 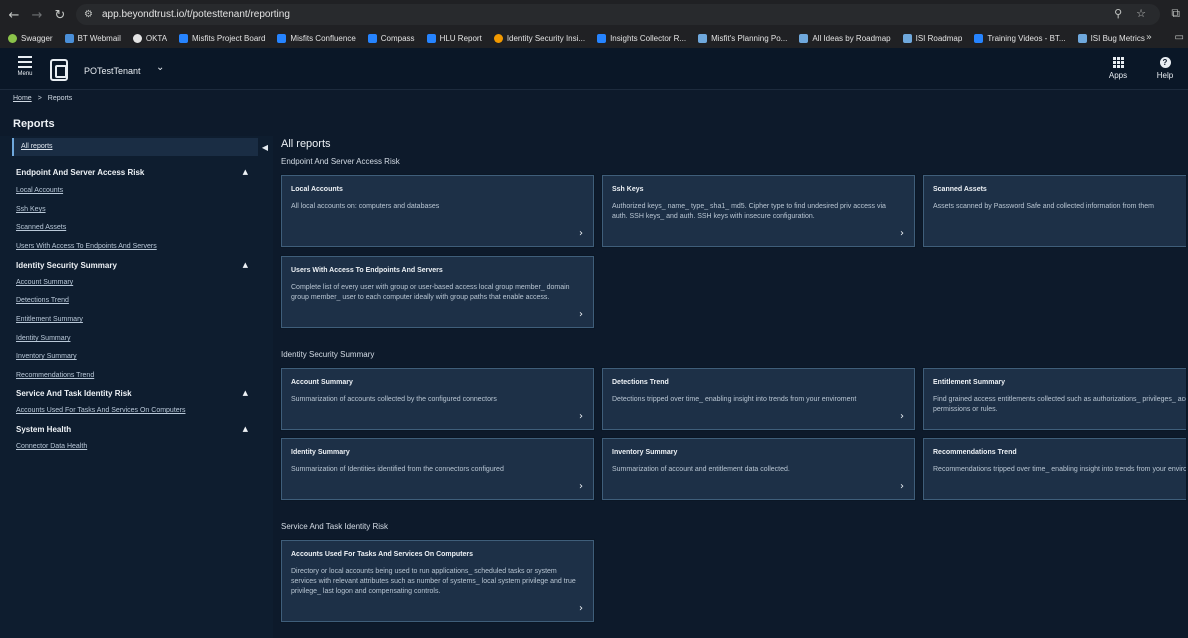 I want to click on sidebar-link: Connector Data Health, so click(x=51, y=446).